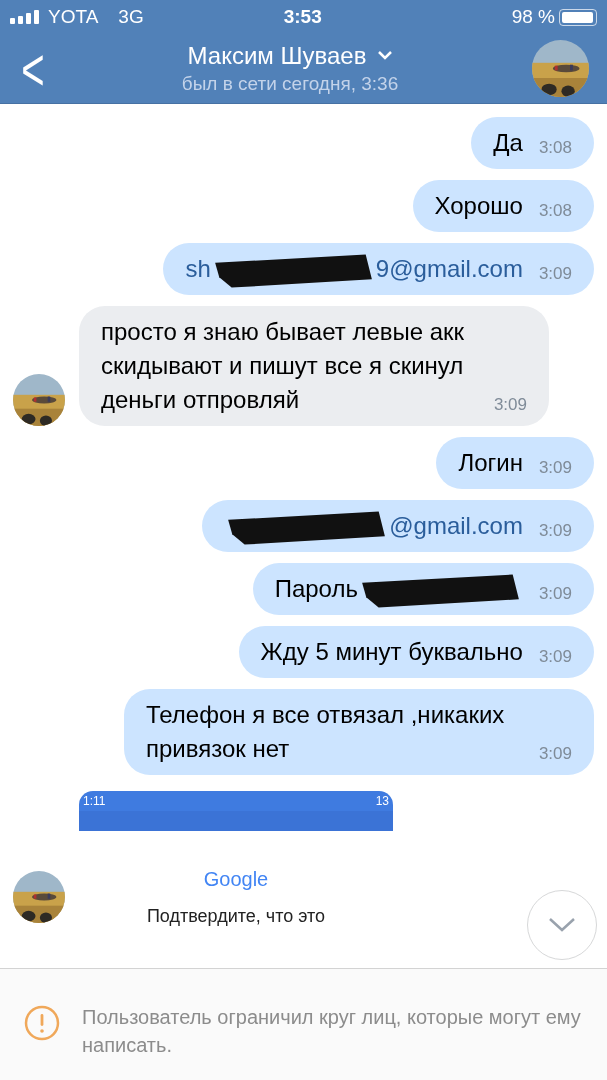 The width and height of the screenshot is (607, 1080). Describe the element at coordinates (490, 463) in the screenshot. I see `message-text: Логин` at that location.